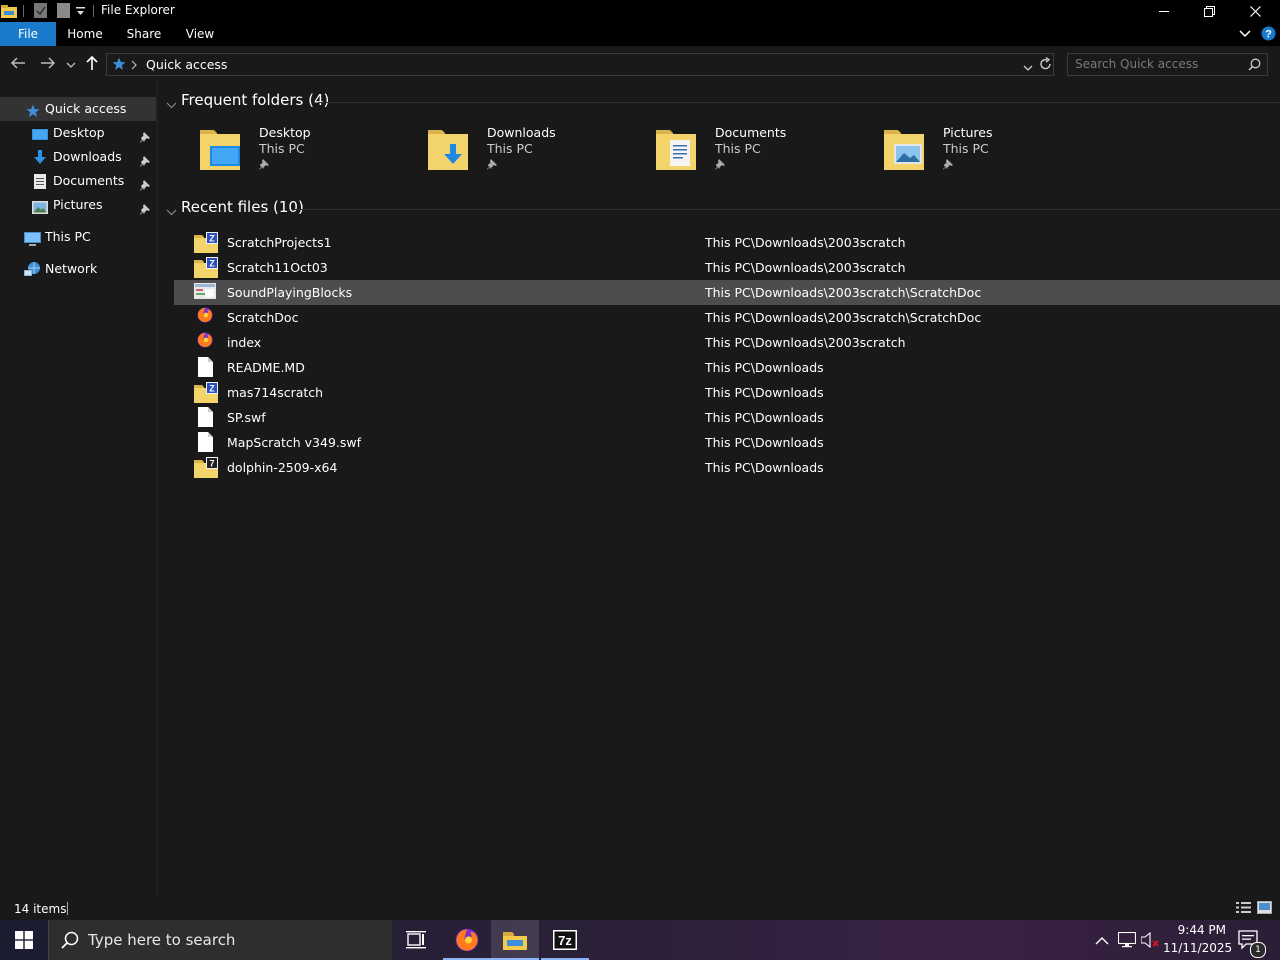 The image size is (1280, 960). What do you see at coordinates (1196, 930) in the screenshot?
I see `clock-time: 9:44 PM` at bounding box center [1196, 930].